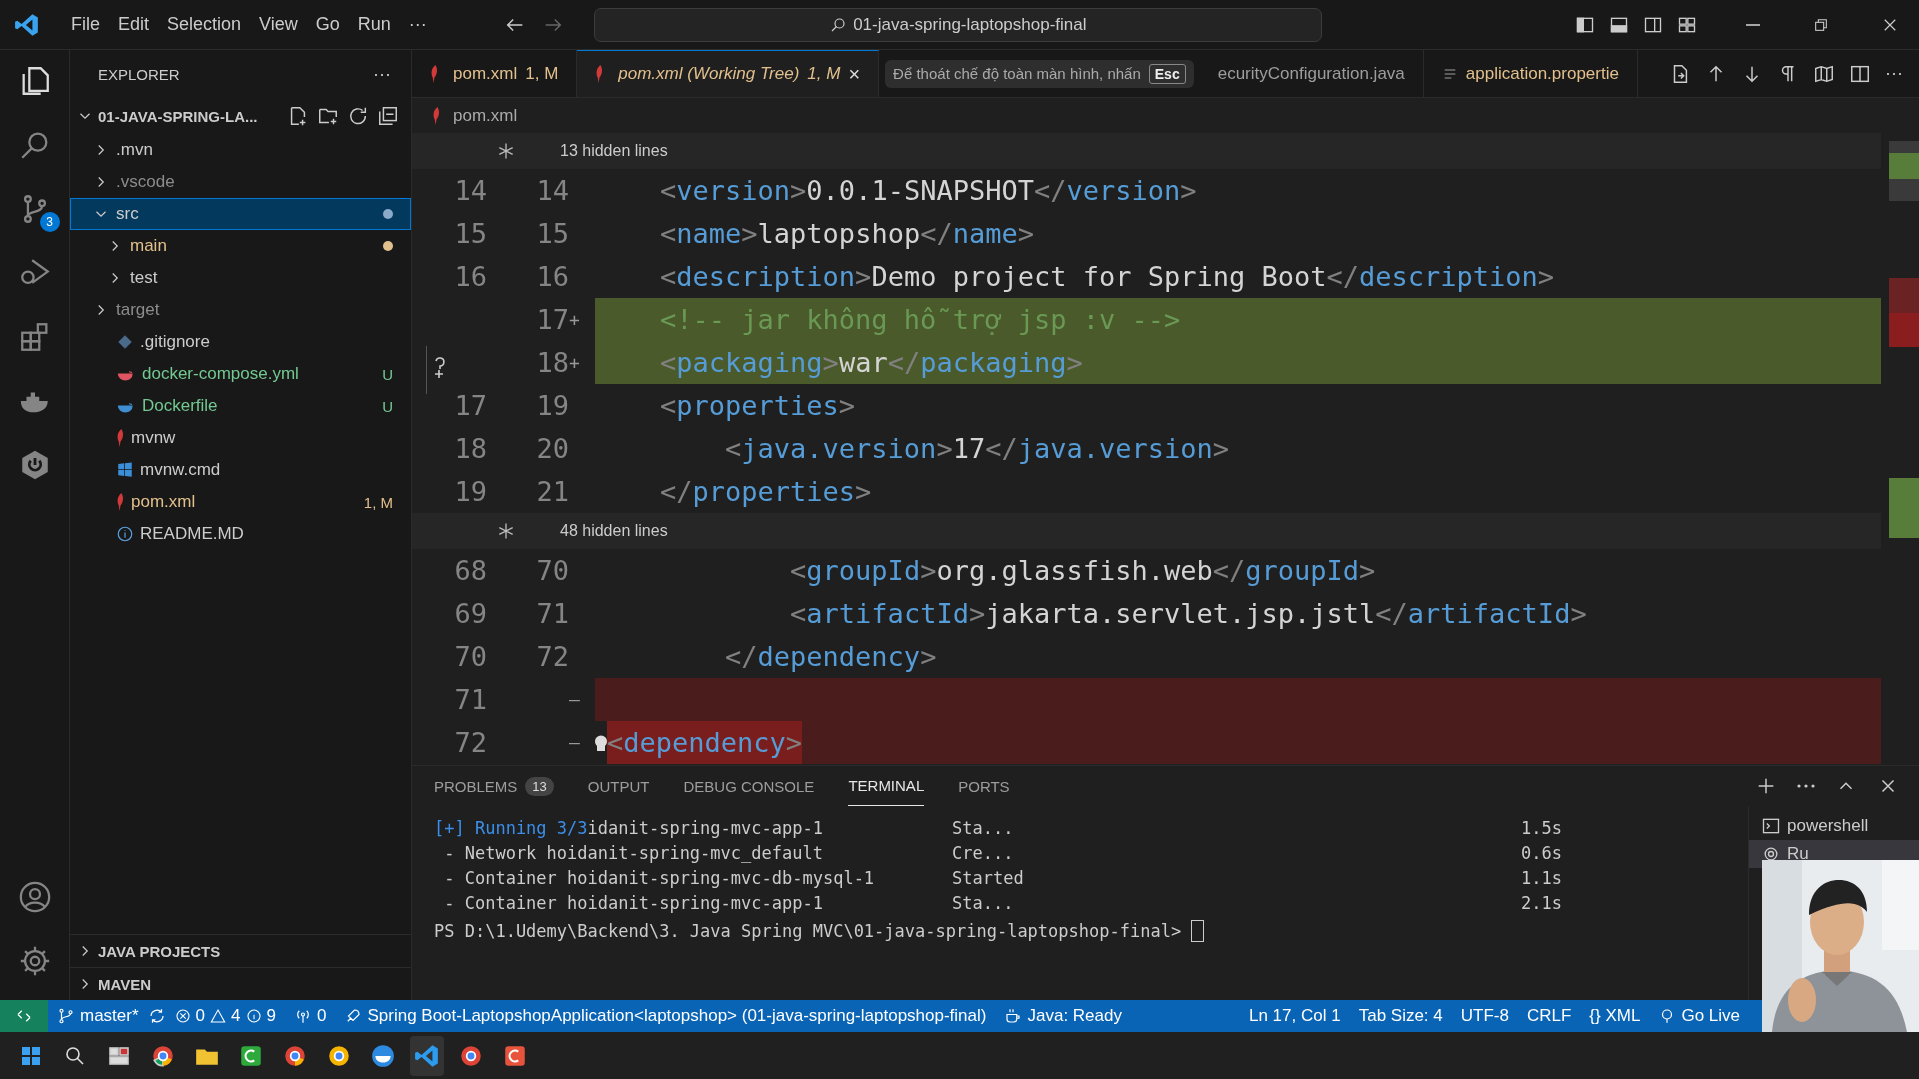  What do you see at coordinates (1146, 531) in the screenshot?
I see `hidden-lines-bar: 48 hidden lines` at bounding box center [1146, 531].